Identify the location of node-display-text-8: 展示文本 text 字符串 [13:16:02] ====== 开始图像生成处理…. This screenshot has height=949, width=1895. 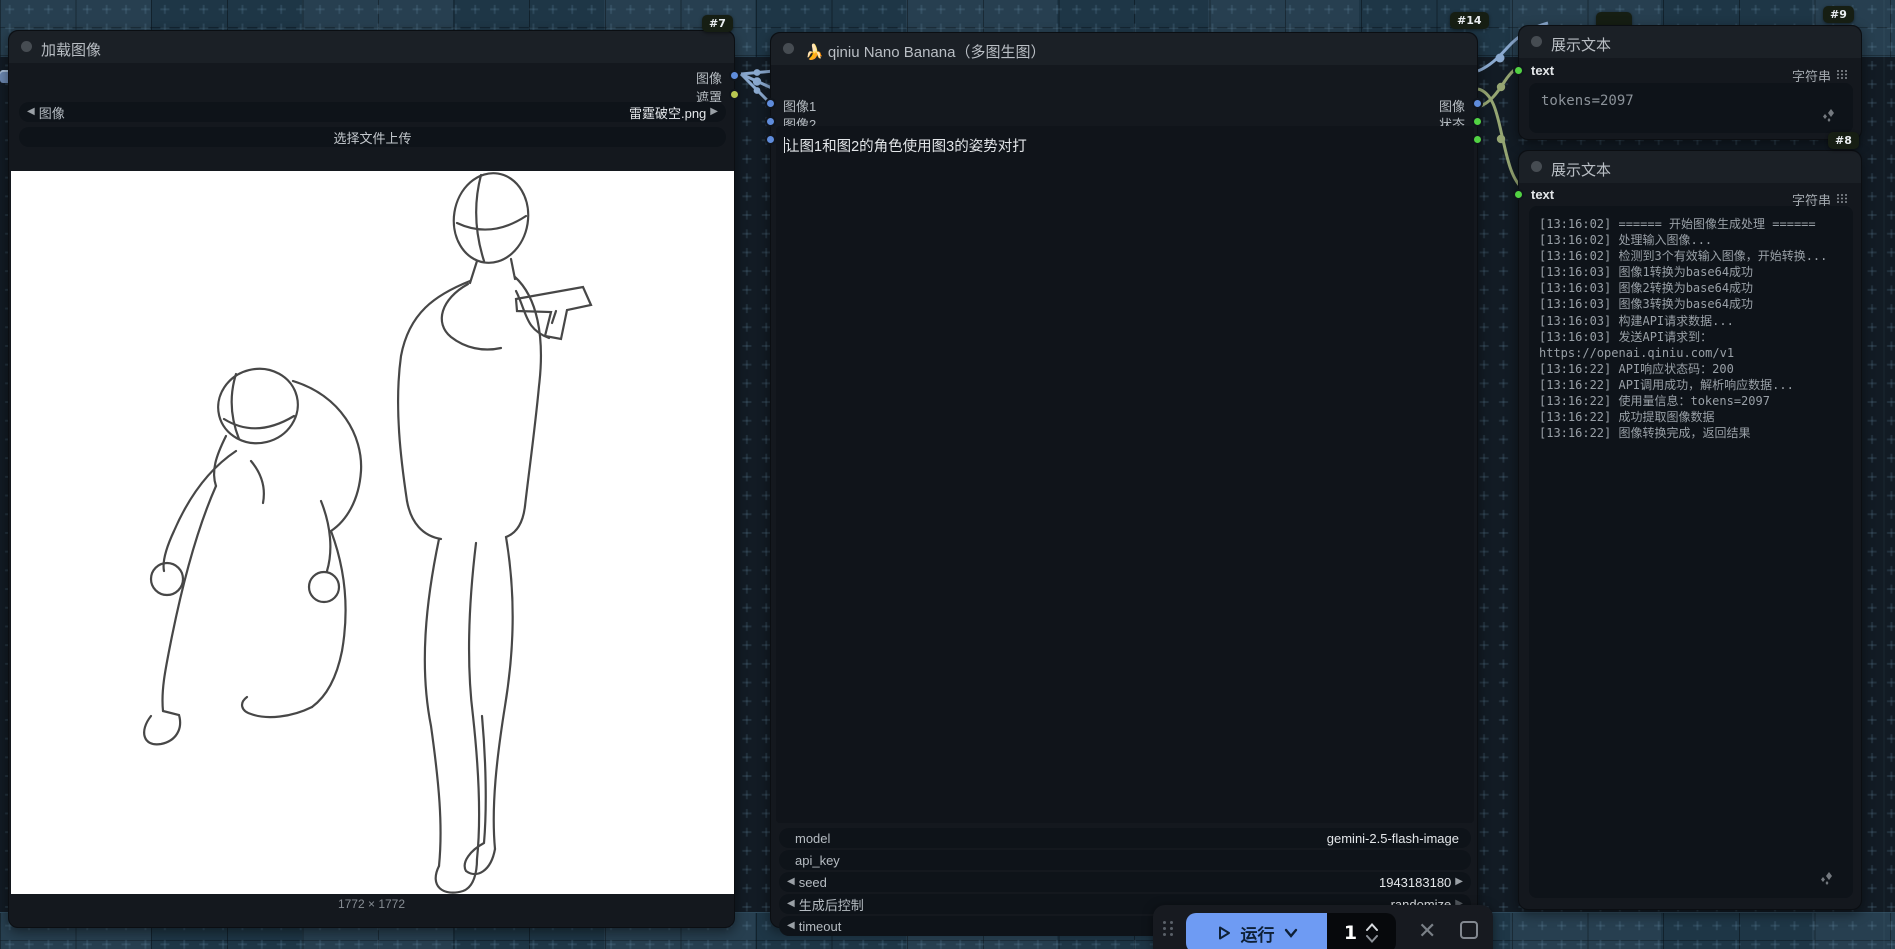
(1687, 530).